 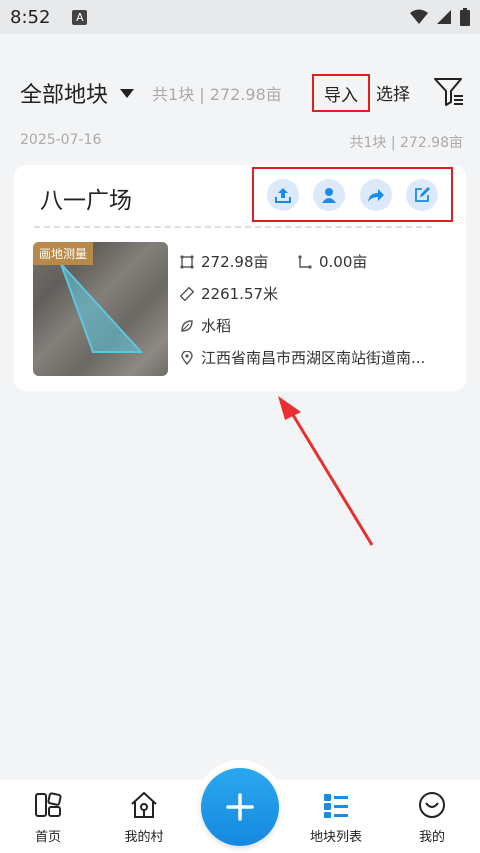 I want to click on nav-plot-list: 地块列表, so click(x=336, y=816).